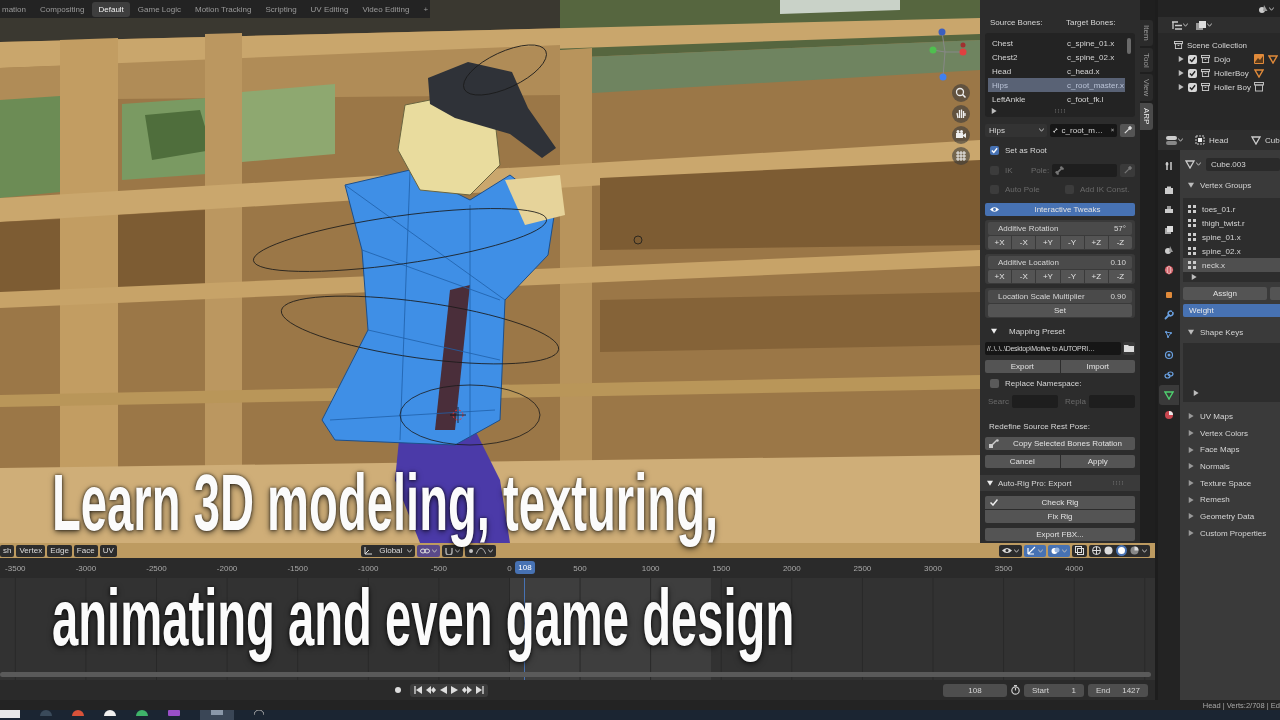 This screenshot has width=1280, height=720. I want to click on target-bone-cell: c_spine_02.x, so click(1094, 57).